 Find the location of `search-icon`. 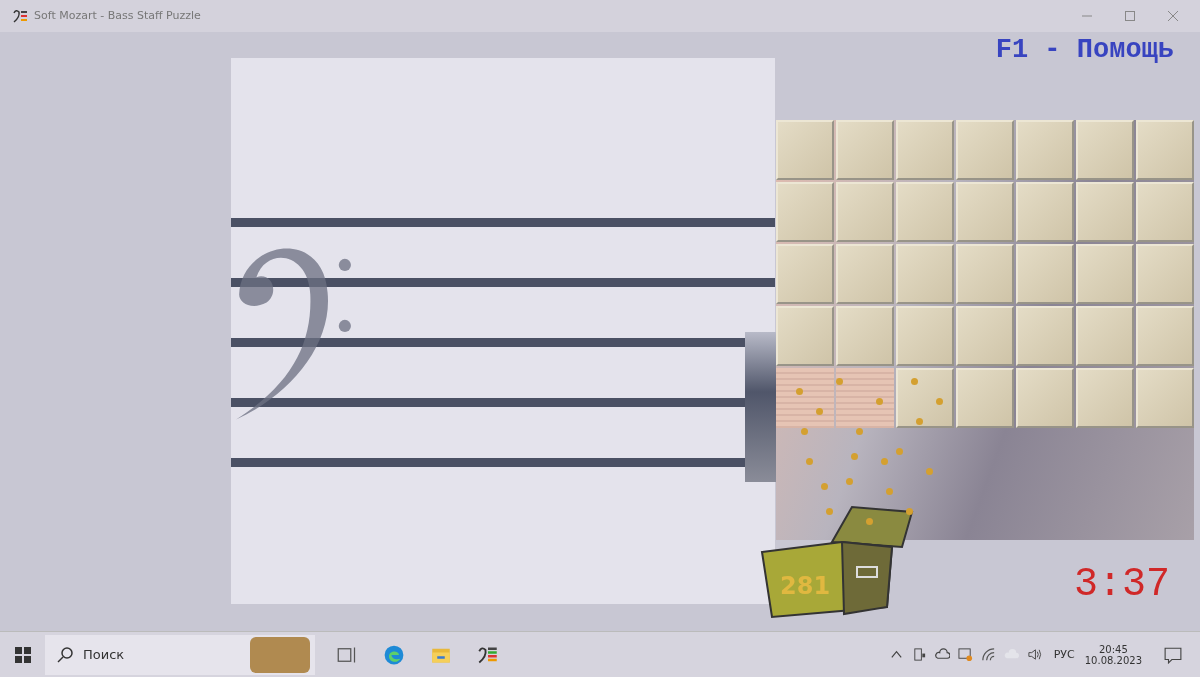

search-icon is located at coordinates (65, 654).